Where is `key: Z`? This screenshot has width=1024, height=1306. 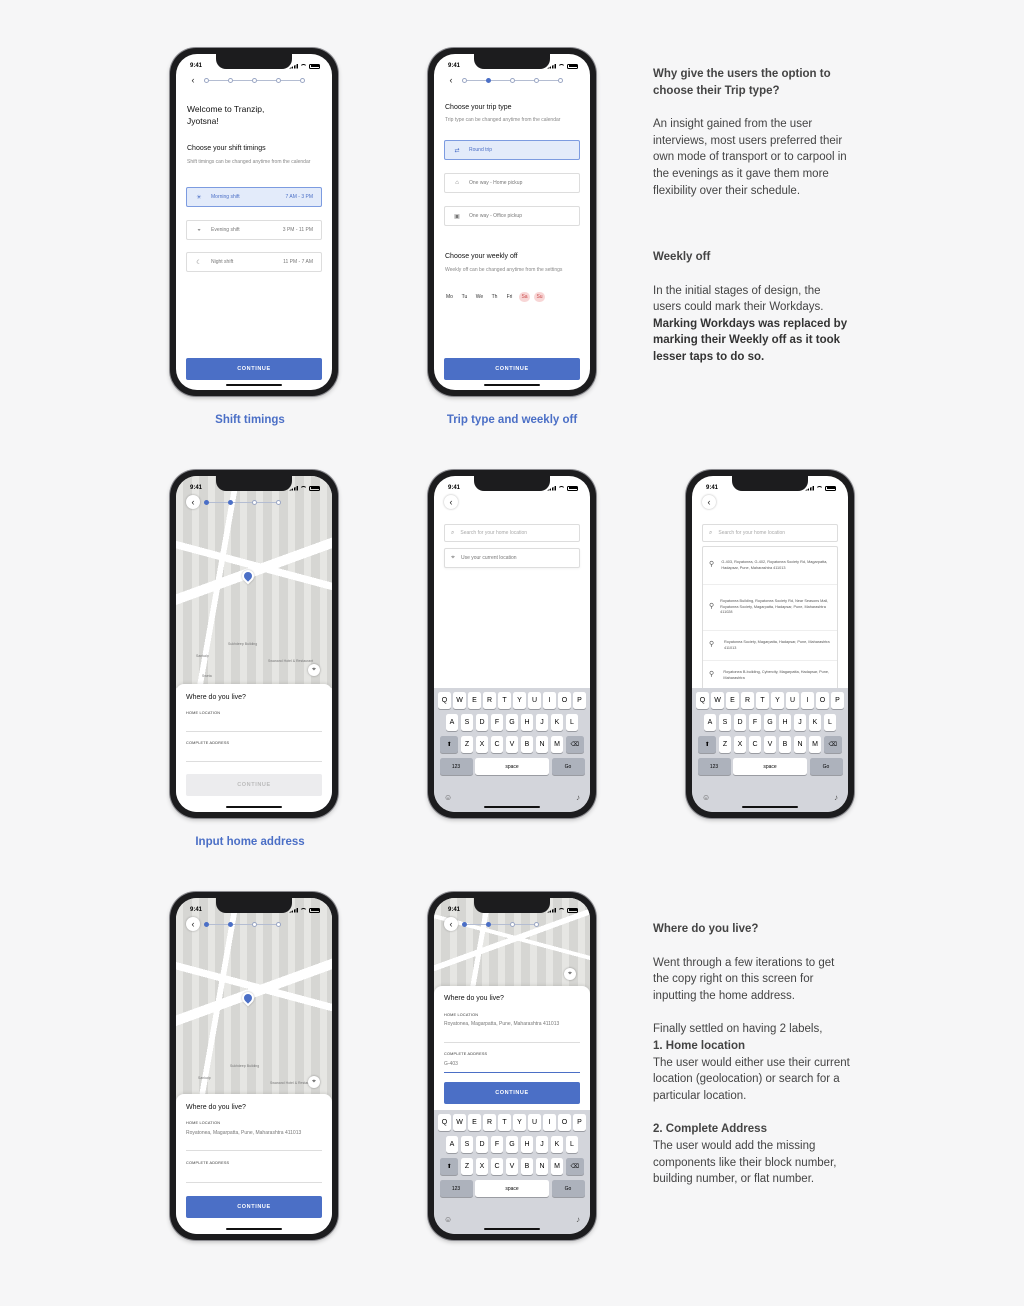
key: Z is located at coordinates (725, 744).